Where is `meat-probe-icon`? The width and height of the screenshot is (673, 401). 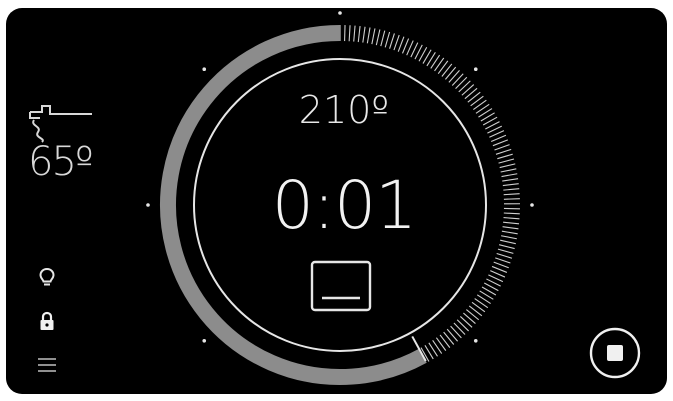
meat-probe-icon is located at coordinates (60, 124).